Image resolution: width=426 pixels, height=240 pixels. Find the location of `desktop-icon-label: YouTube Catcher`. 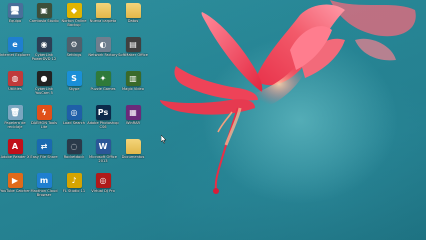

desktop-icon-label: YouTube Catcher is located at coordinates (15, 191).